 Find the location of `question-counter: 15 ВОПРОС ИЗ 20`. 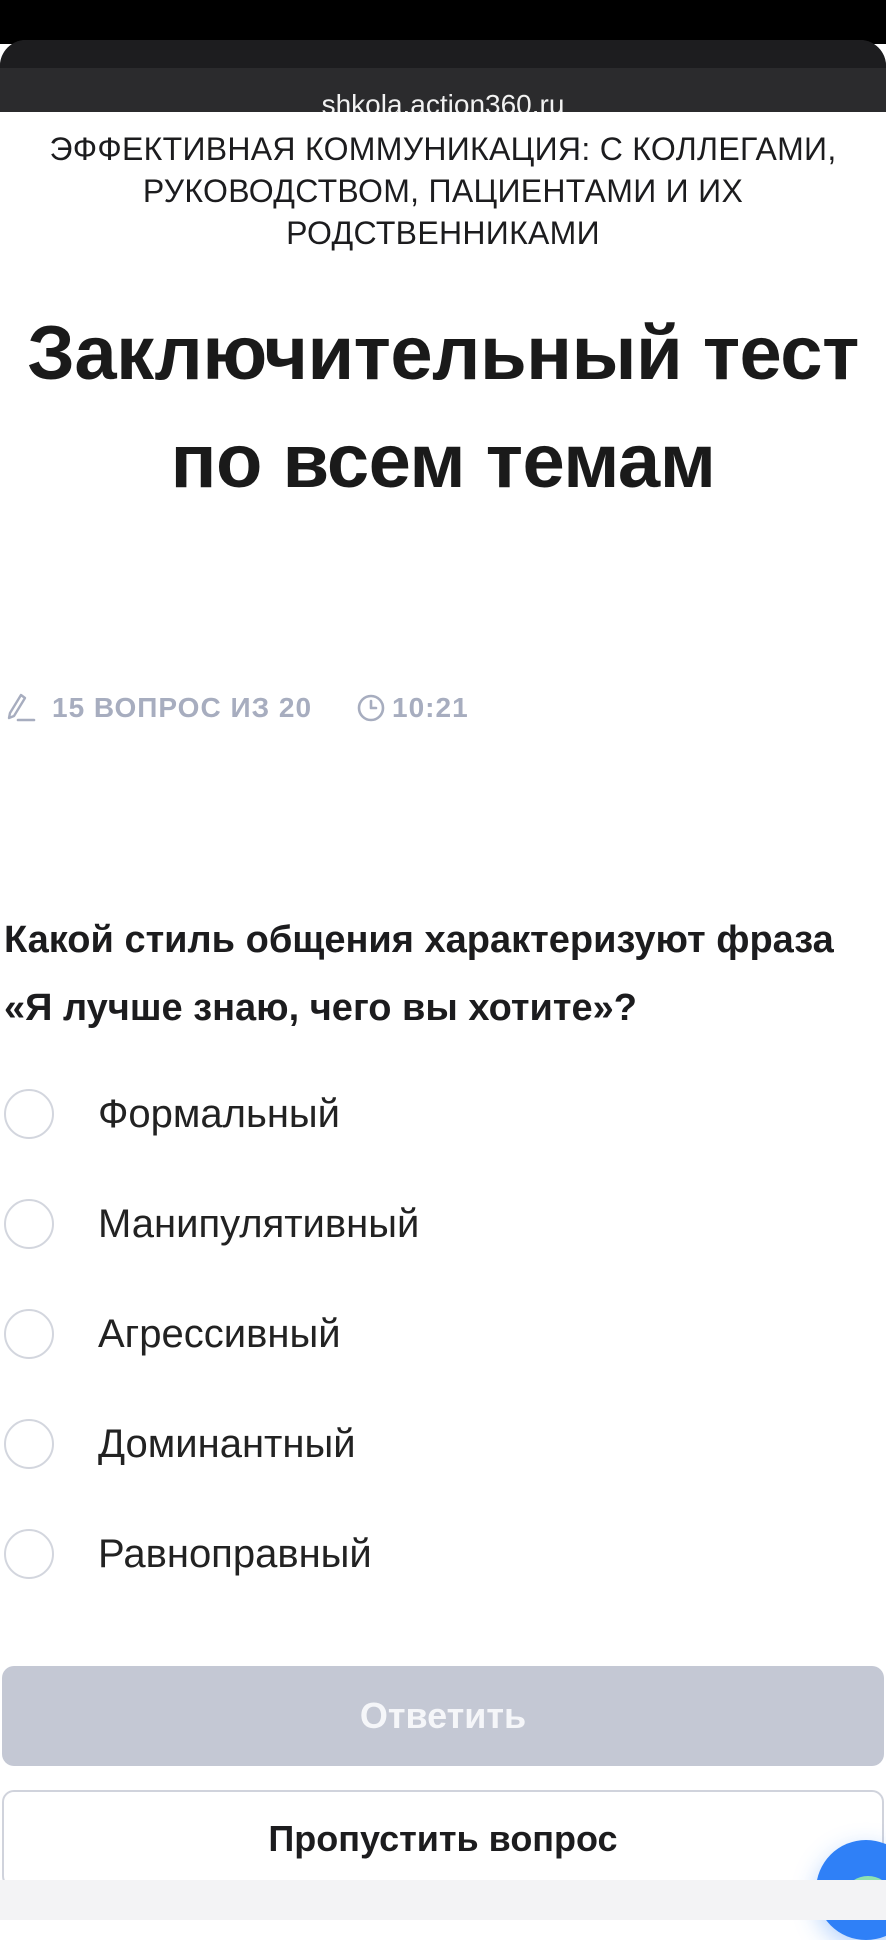

question-counter: 15 ВОПРОС ИЗ 20 is located at coordinates (182, 707).